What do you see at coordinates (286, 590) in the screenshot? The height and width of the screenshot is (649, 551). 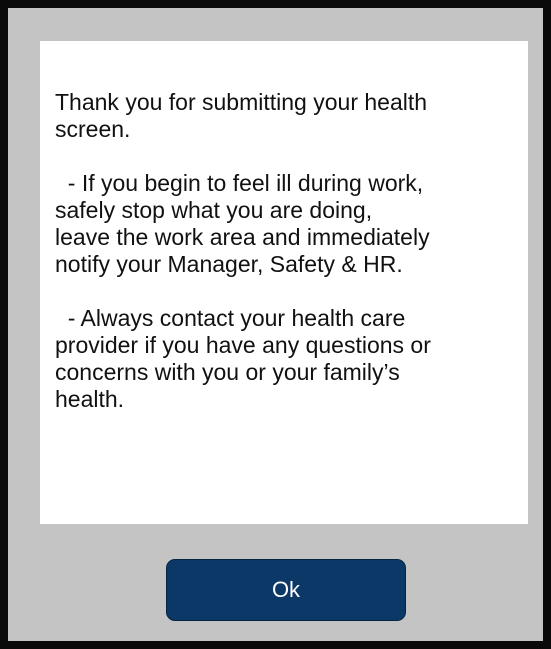 I see `ok-button: Ok` at bounding box center [286, 590].